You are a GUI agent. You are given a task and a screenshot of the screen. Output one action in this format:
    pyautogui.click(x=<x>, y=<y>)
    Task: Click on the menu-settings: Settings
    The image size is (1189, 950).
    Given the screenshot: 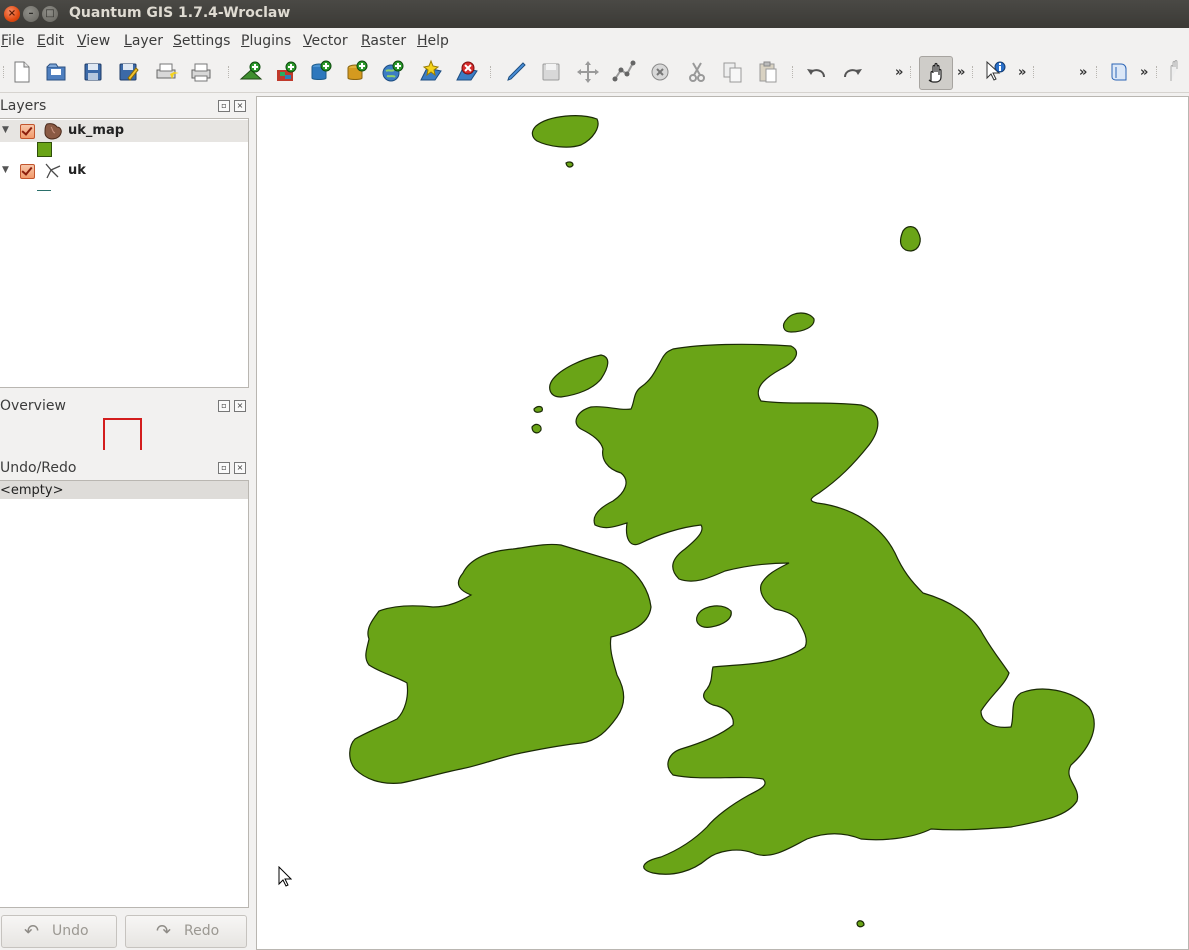 What is the action you would take?
    pyautogui.click(x=201, y=41)
    